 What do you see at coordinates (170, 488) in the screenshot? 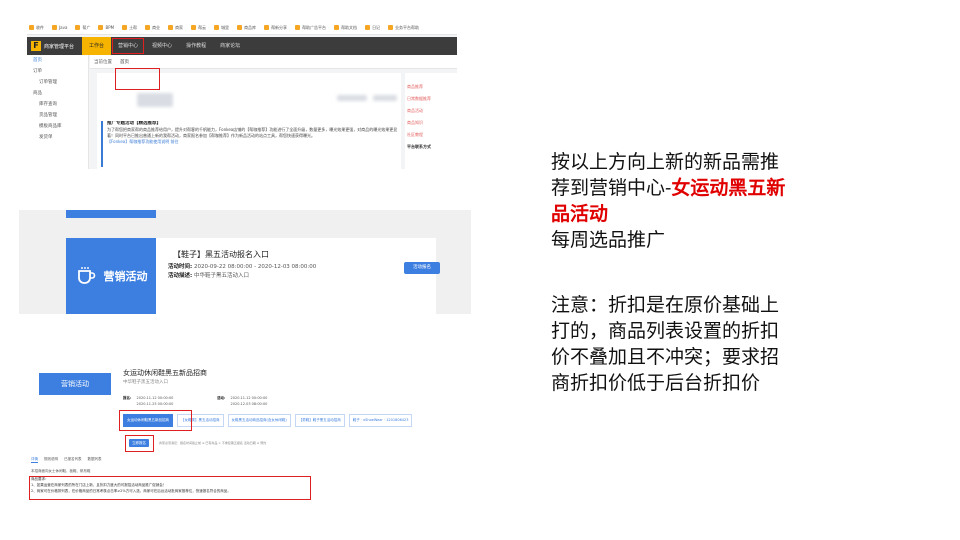
I see `highlight-box-requirements` at bounding box center [170, 488].